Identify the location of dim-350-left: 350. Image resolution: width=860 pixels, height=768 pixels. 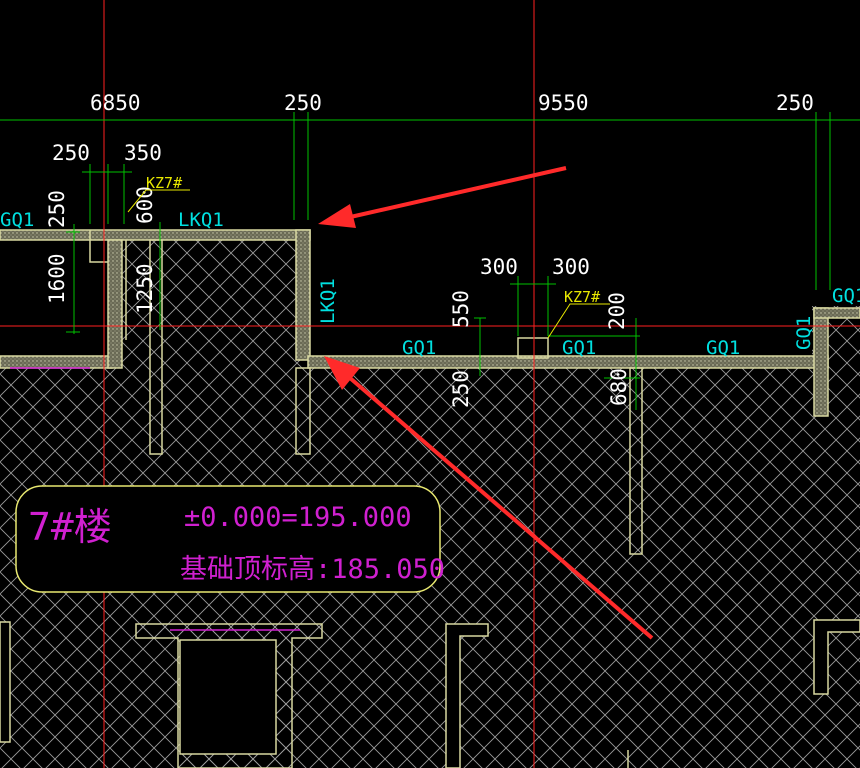
(143, 153).